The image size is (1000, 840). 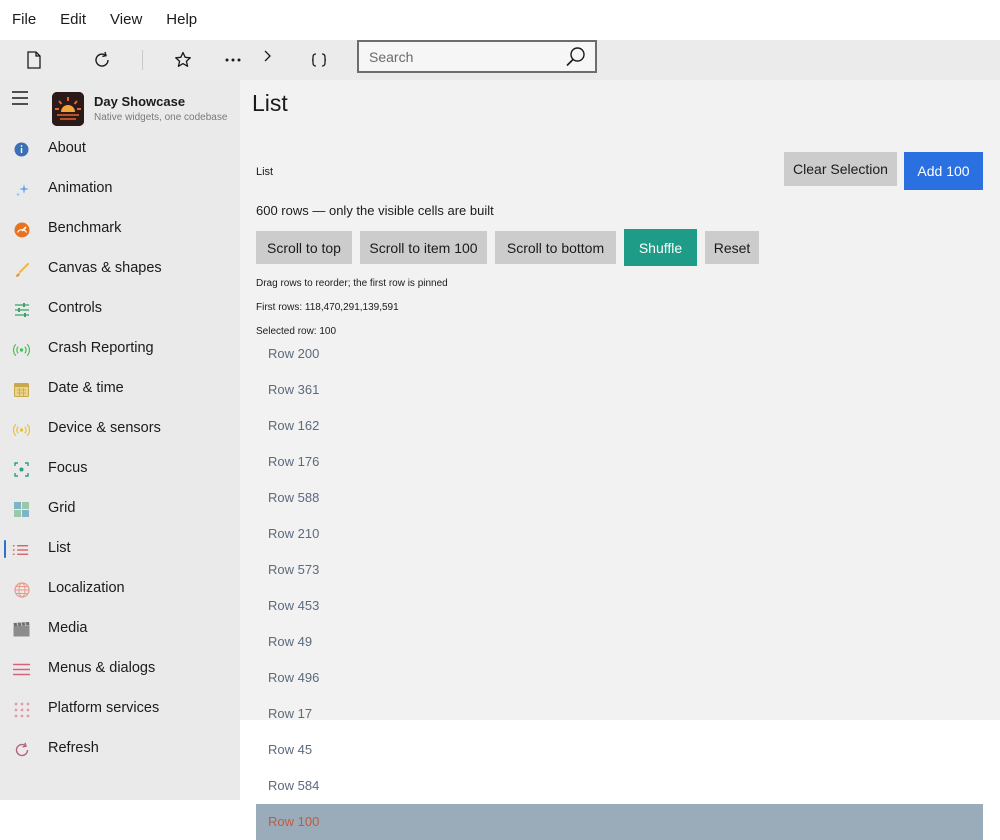 I want to click on focus-icon, so click(x=21, y=469).